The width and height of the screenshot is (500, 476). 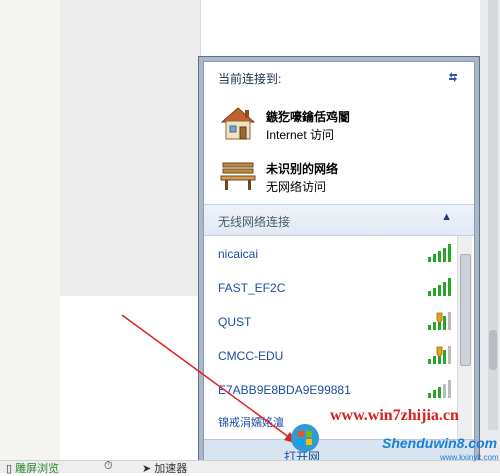 I want to click on connected-network-status: Internet 访问, so click(x=300, y=135).